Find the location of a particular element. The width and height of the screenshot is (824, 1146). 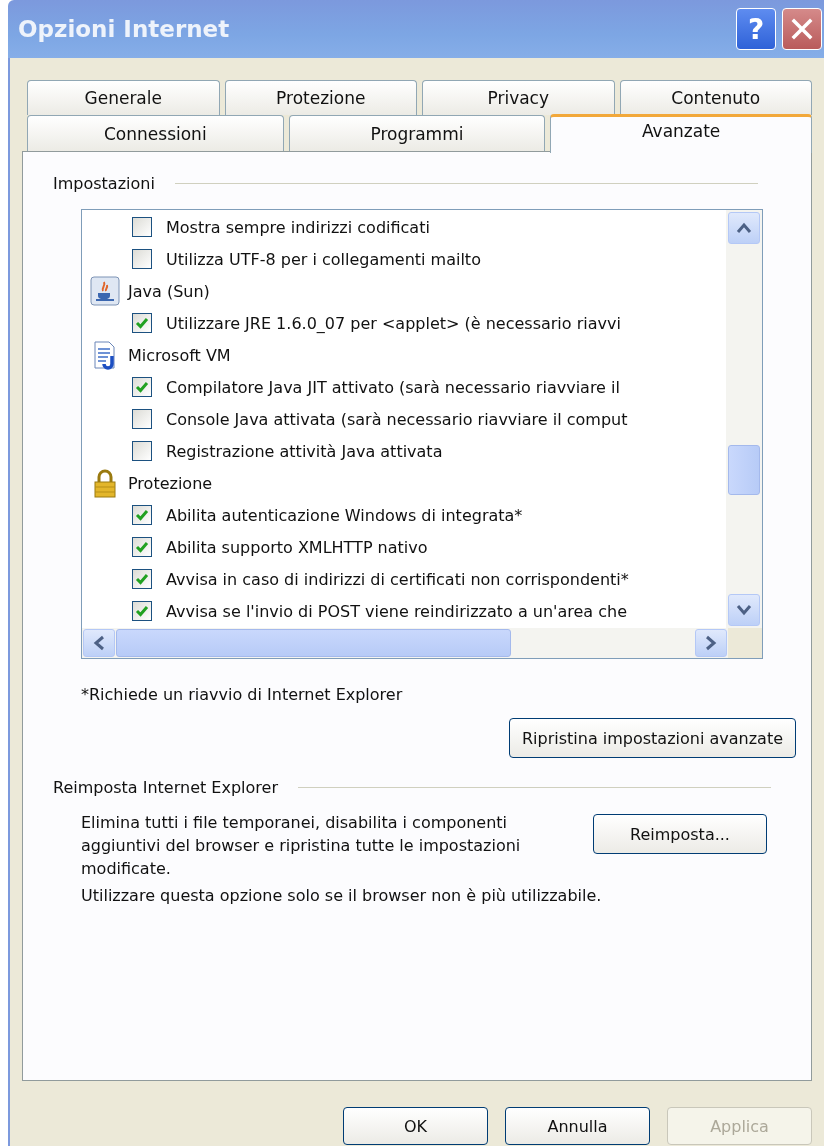

option-label: Abilita supporto XMLHTTP nativo is located at coordinates (297, 547).